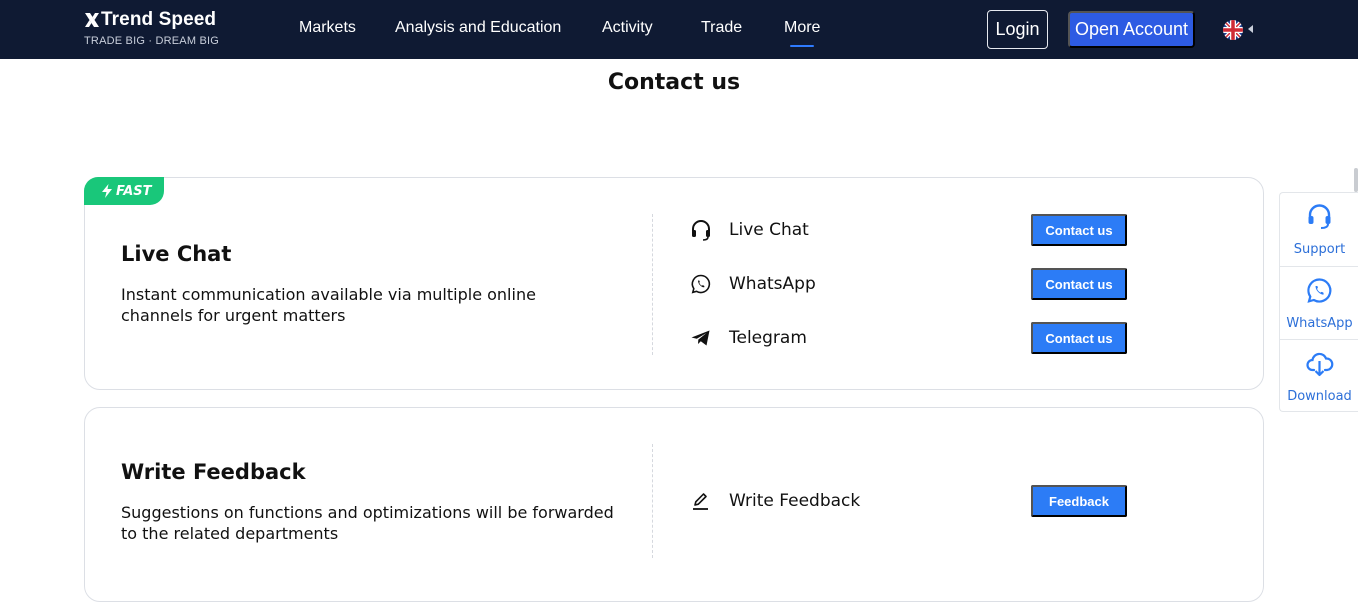  What do you see at coordinates (327, 28) in the screenshot?
I see `nav-markets: Markets` at bounding box center [327, 28].